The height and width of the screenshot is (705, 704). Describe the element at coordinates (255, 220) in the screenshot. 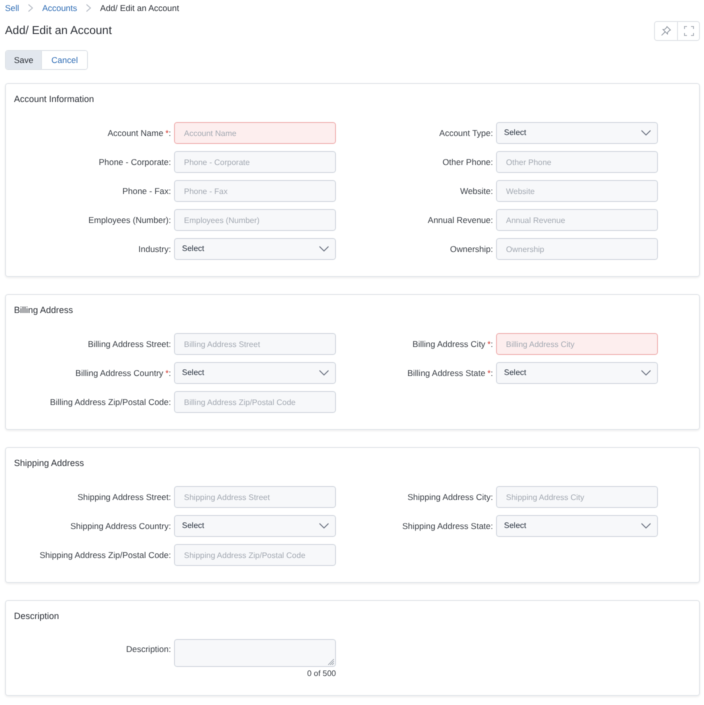

I see `input-field: Employees (Number)` at that location.